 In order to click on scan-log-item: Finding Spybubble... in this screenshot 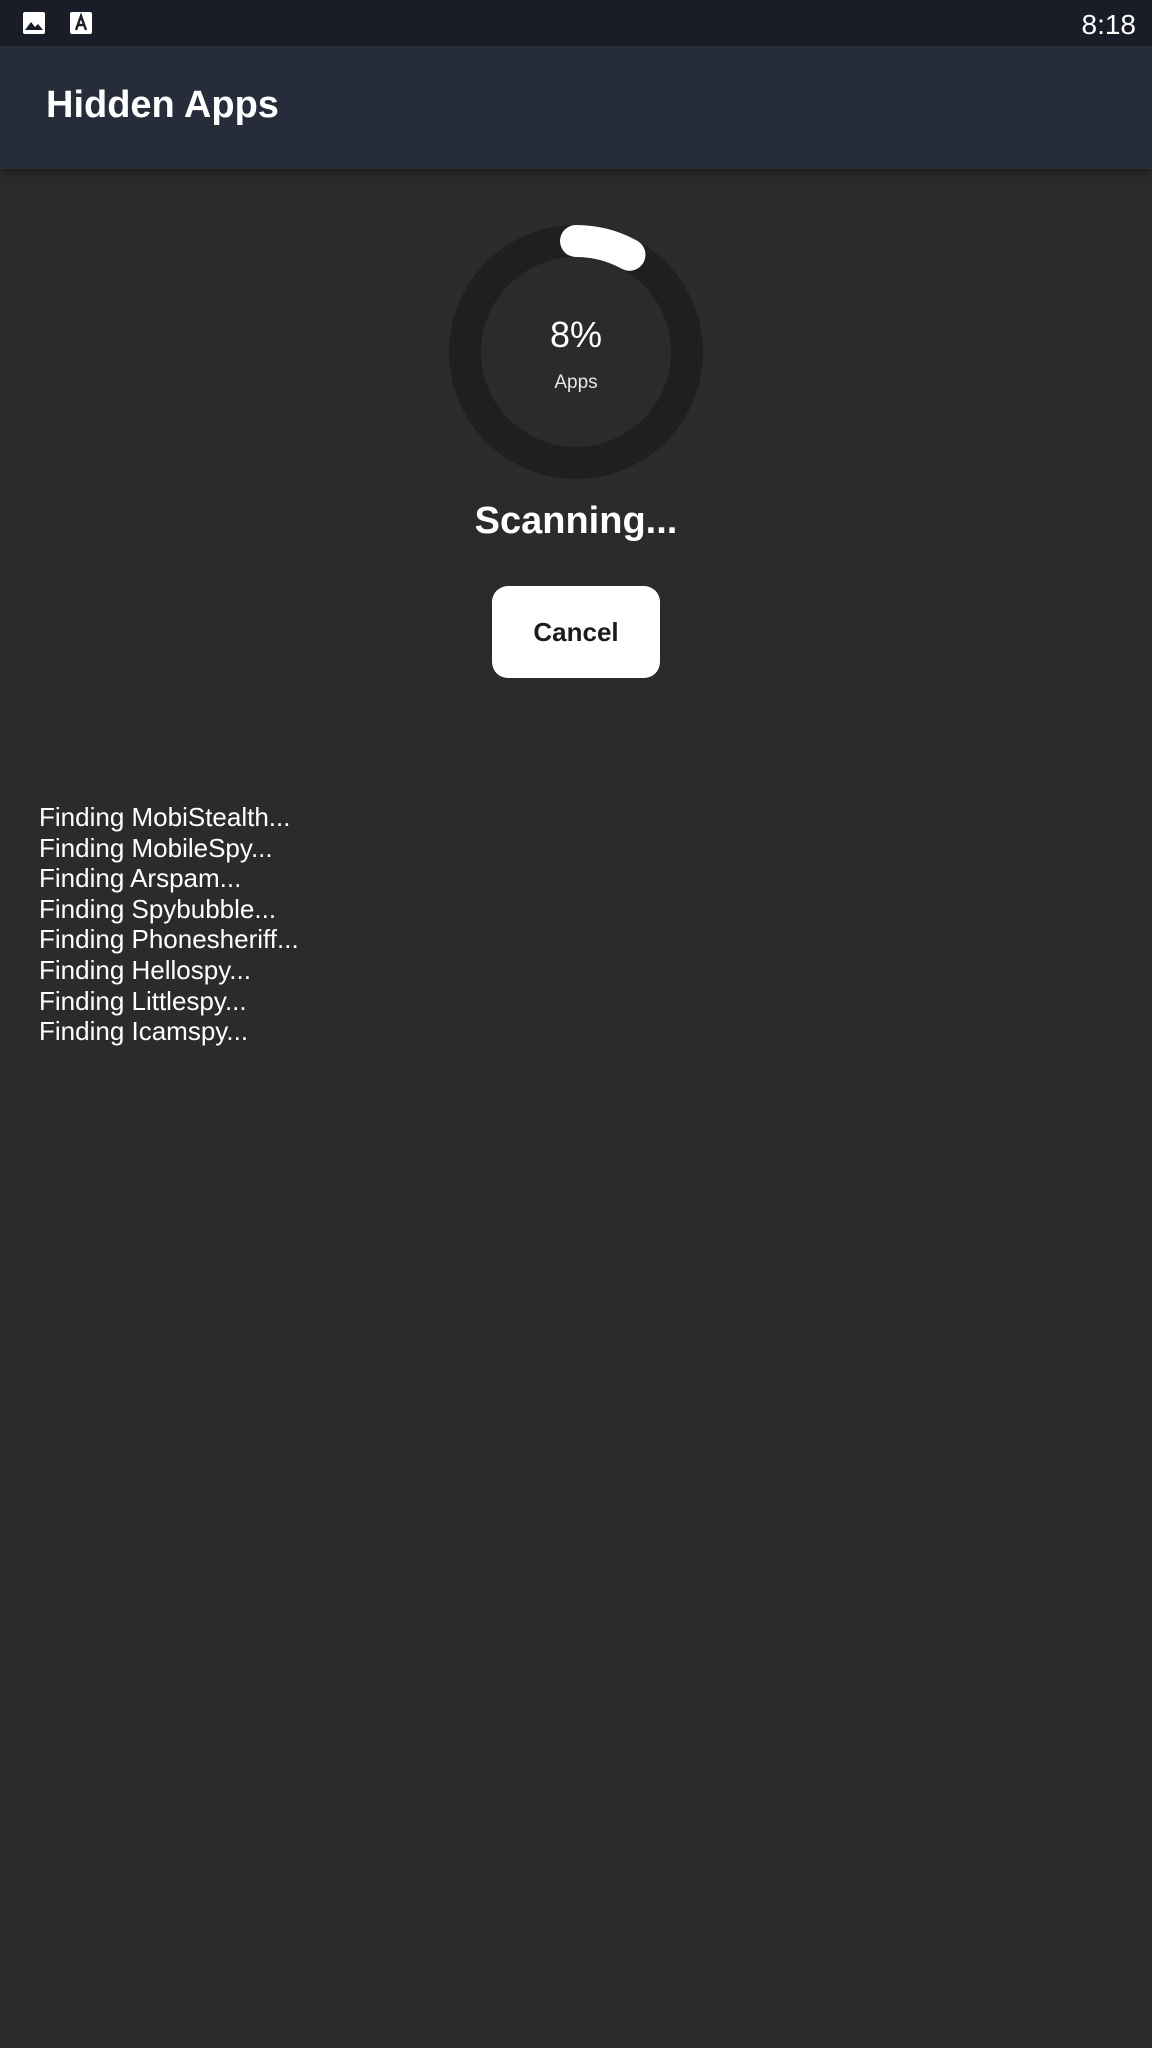, I will do `click(158, 908)`.